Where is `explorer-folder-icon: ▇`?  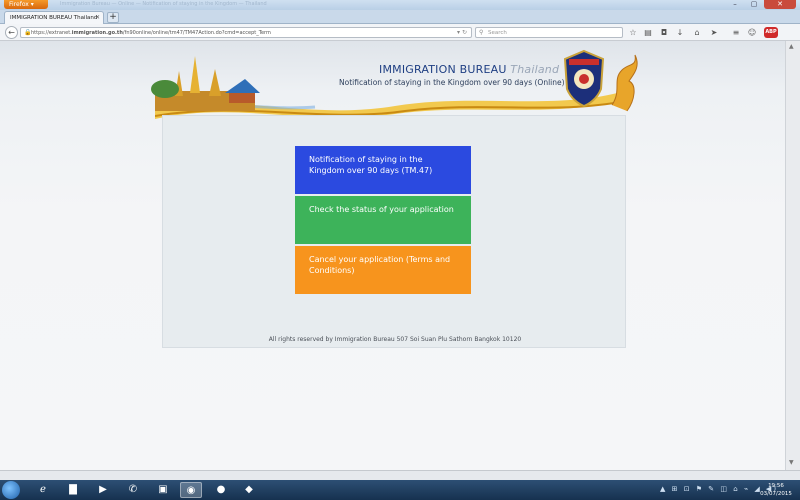 explorer-folder-icon: ▇ is located at coordinates (73, 490).